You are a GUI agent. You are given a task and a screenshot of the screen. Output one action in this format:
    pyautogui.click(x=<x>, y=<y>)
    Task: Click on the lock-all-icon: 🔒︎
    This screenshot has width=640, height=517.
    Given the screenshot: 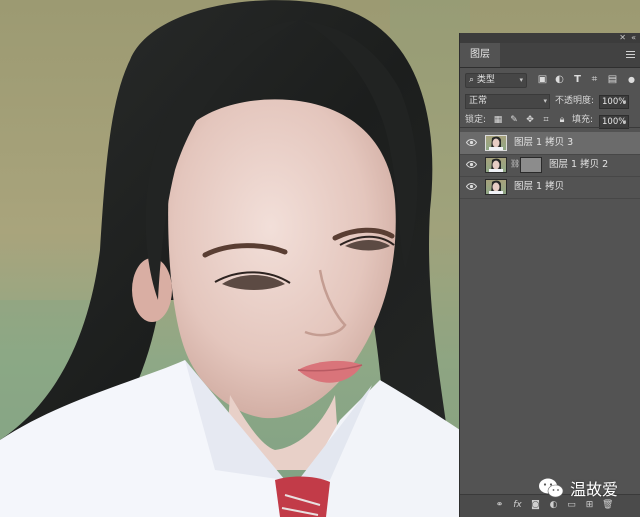 What is the action you would take?
    pyautogui.click(x=562, y=120)
    